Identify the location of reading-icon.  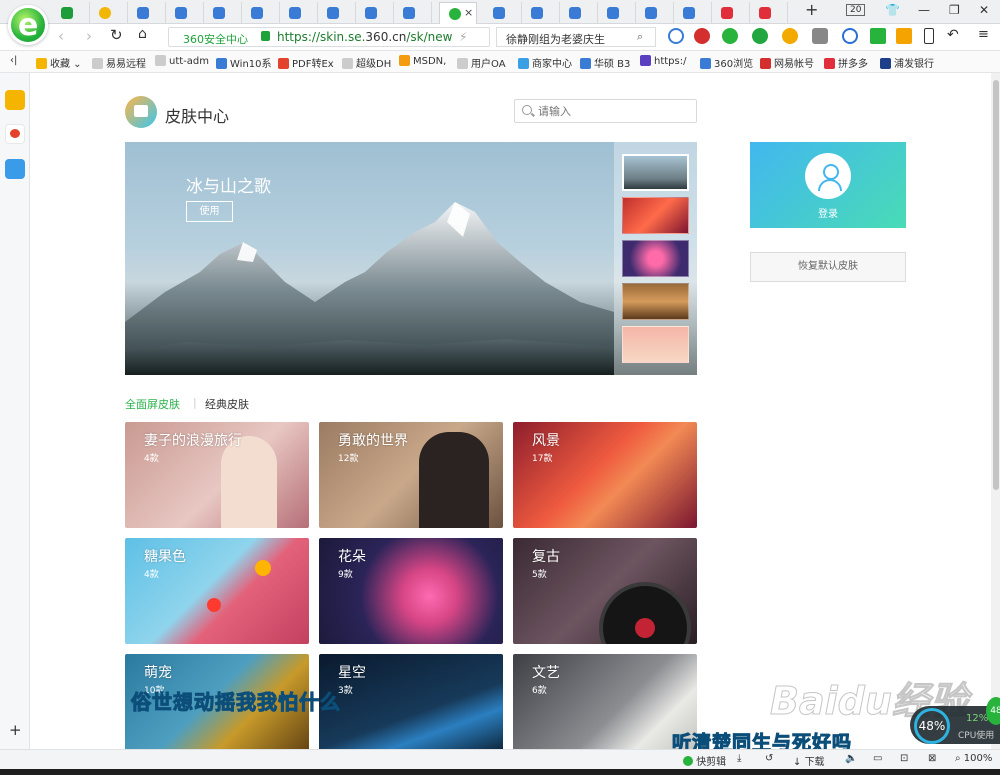
(878, 36).